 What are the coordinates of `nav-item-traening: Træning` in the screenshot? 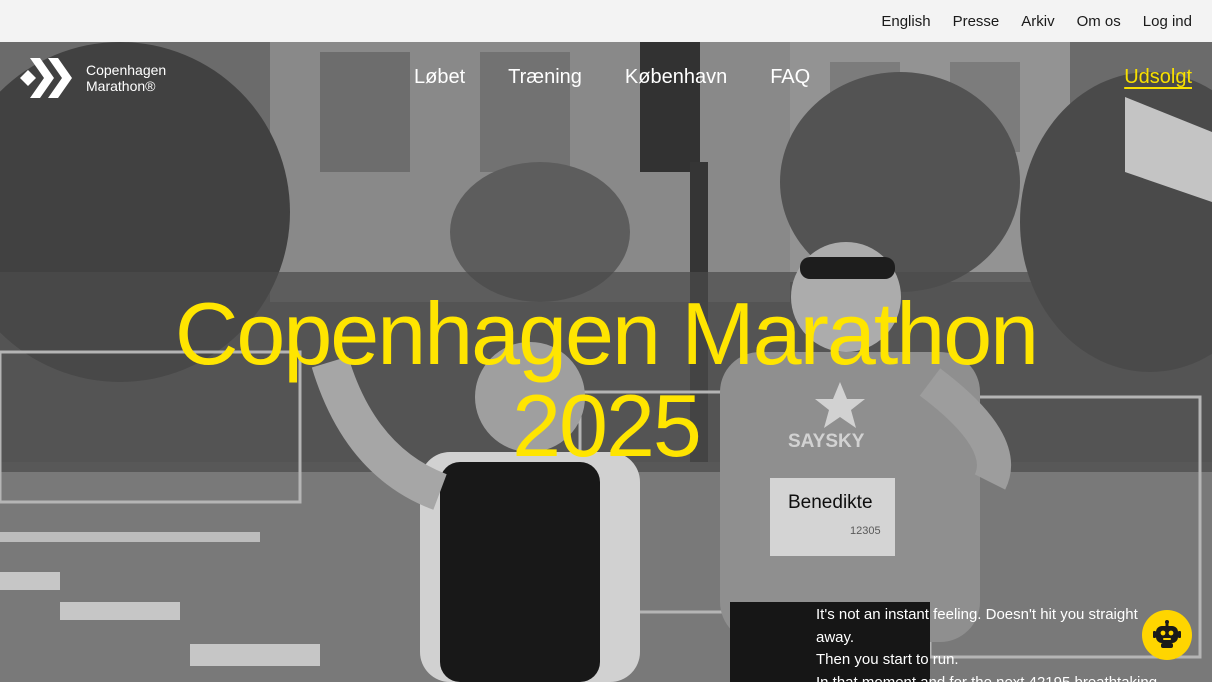 It's located at (545, 77).